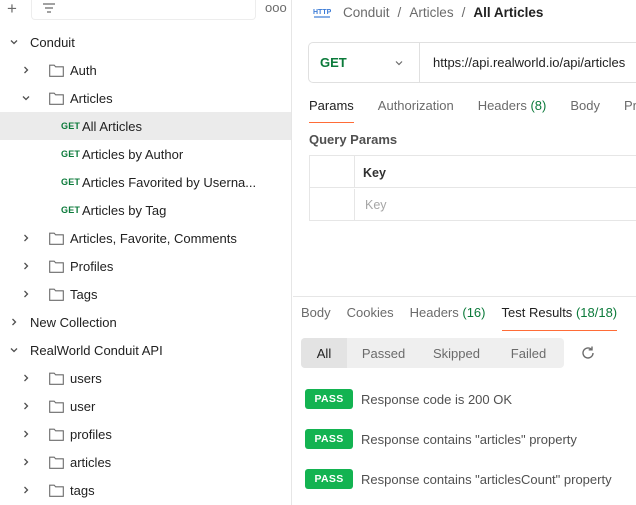 The width and height of the screenshot is (636, 505). Describe the element at coordinates (145, 266) in the screenshot. I see `folder-item: Profiles` at that location.